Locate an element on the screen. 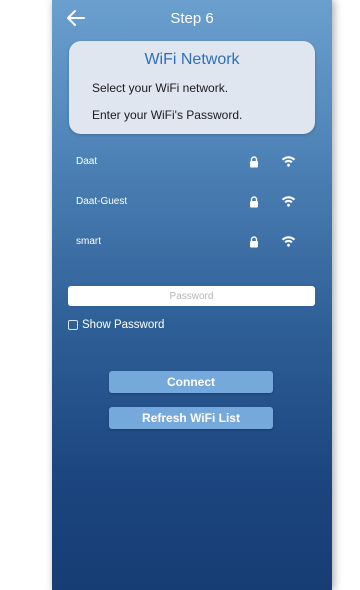 The width and height of the screenshot is (360, 590). info-card-title: WiFi Network is located at coordinates (192, 59).